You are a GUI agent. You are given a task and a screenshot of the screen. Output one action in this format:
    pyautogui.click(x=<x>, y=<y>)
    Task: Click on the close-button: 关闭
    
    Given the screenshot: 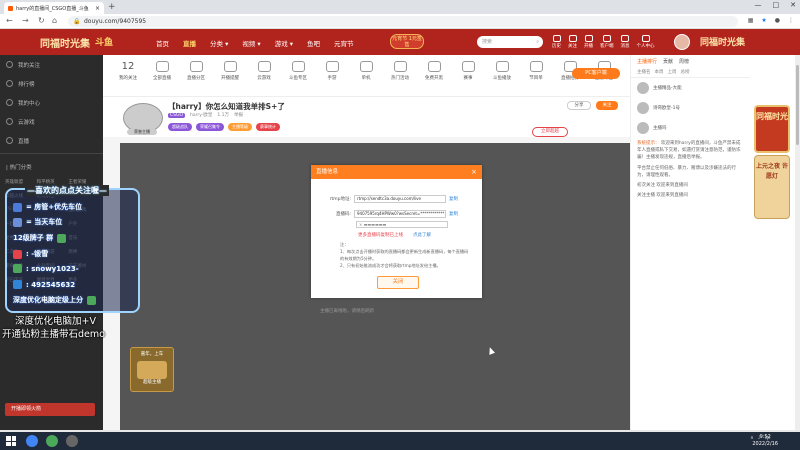 What is the action you would take?
    pyautogui.click(x=398, y=282)
    